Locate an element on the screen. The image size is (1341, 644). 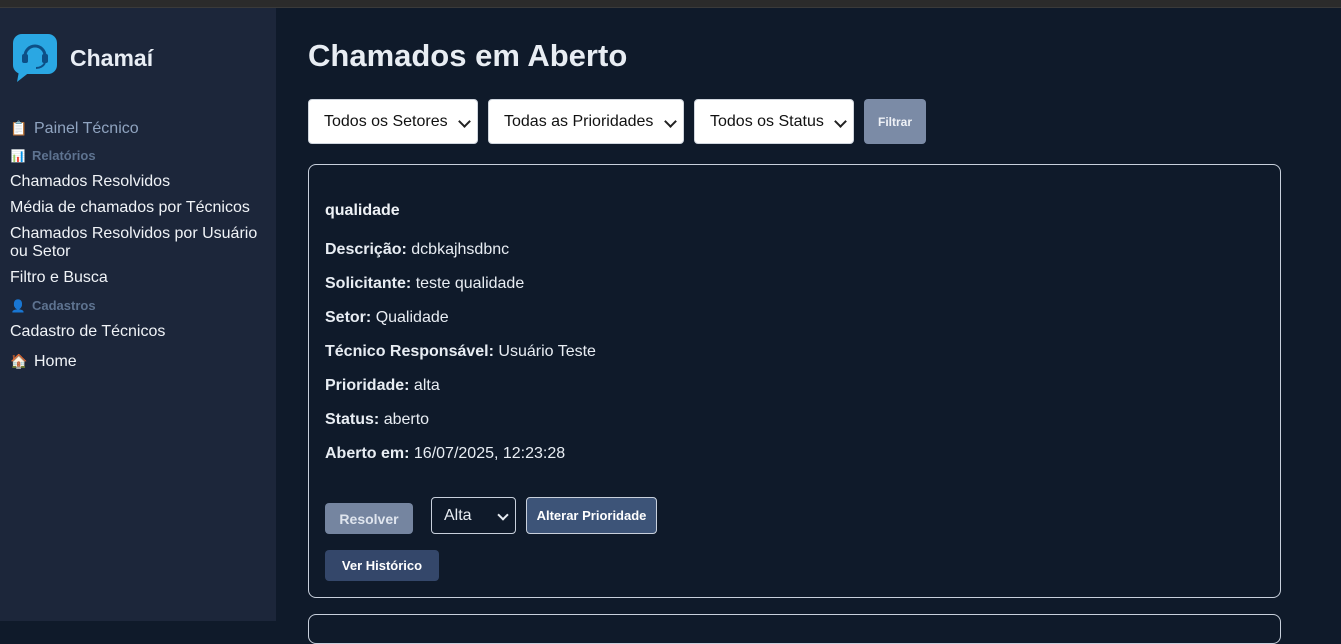
brand: Chamaí is located at coordinates (83, 58).